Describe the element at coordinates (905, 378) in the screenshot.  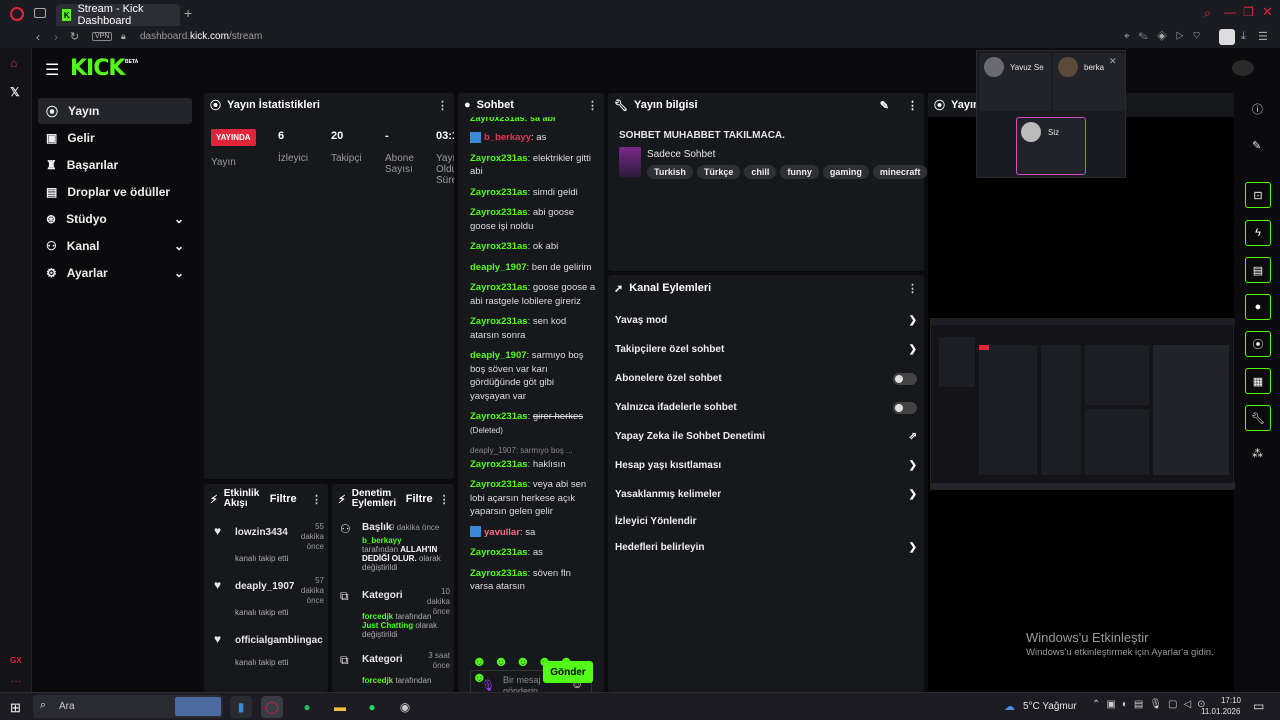
I see `subscribers-only-toggle` at that location.